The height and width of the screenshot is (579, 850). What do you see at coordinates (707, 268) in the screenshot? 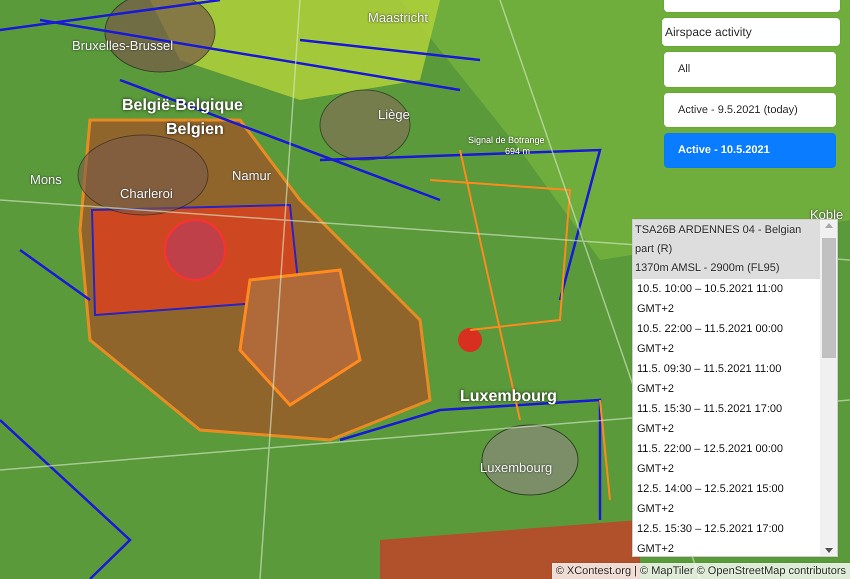
I see `airspace-limits: 1370m AMSL - 2900m (FL95)` at bounding box center [707, 268].